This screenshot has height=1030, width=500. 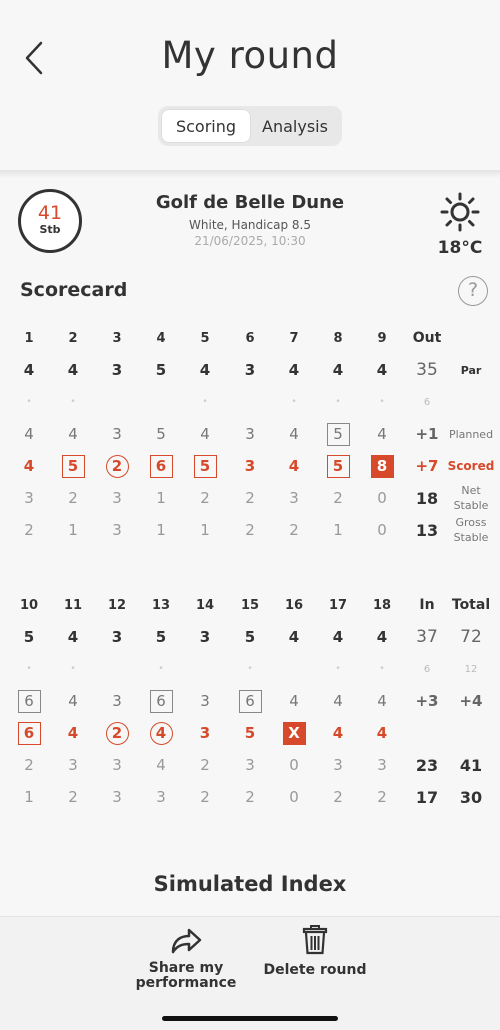 I want to click on temperature: 18°C, so click(x=460, y=248).